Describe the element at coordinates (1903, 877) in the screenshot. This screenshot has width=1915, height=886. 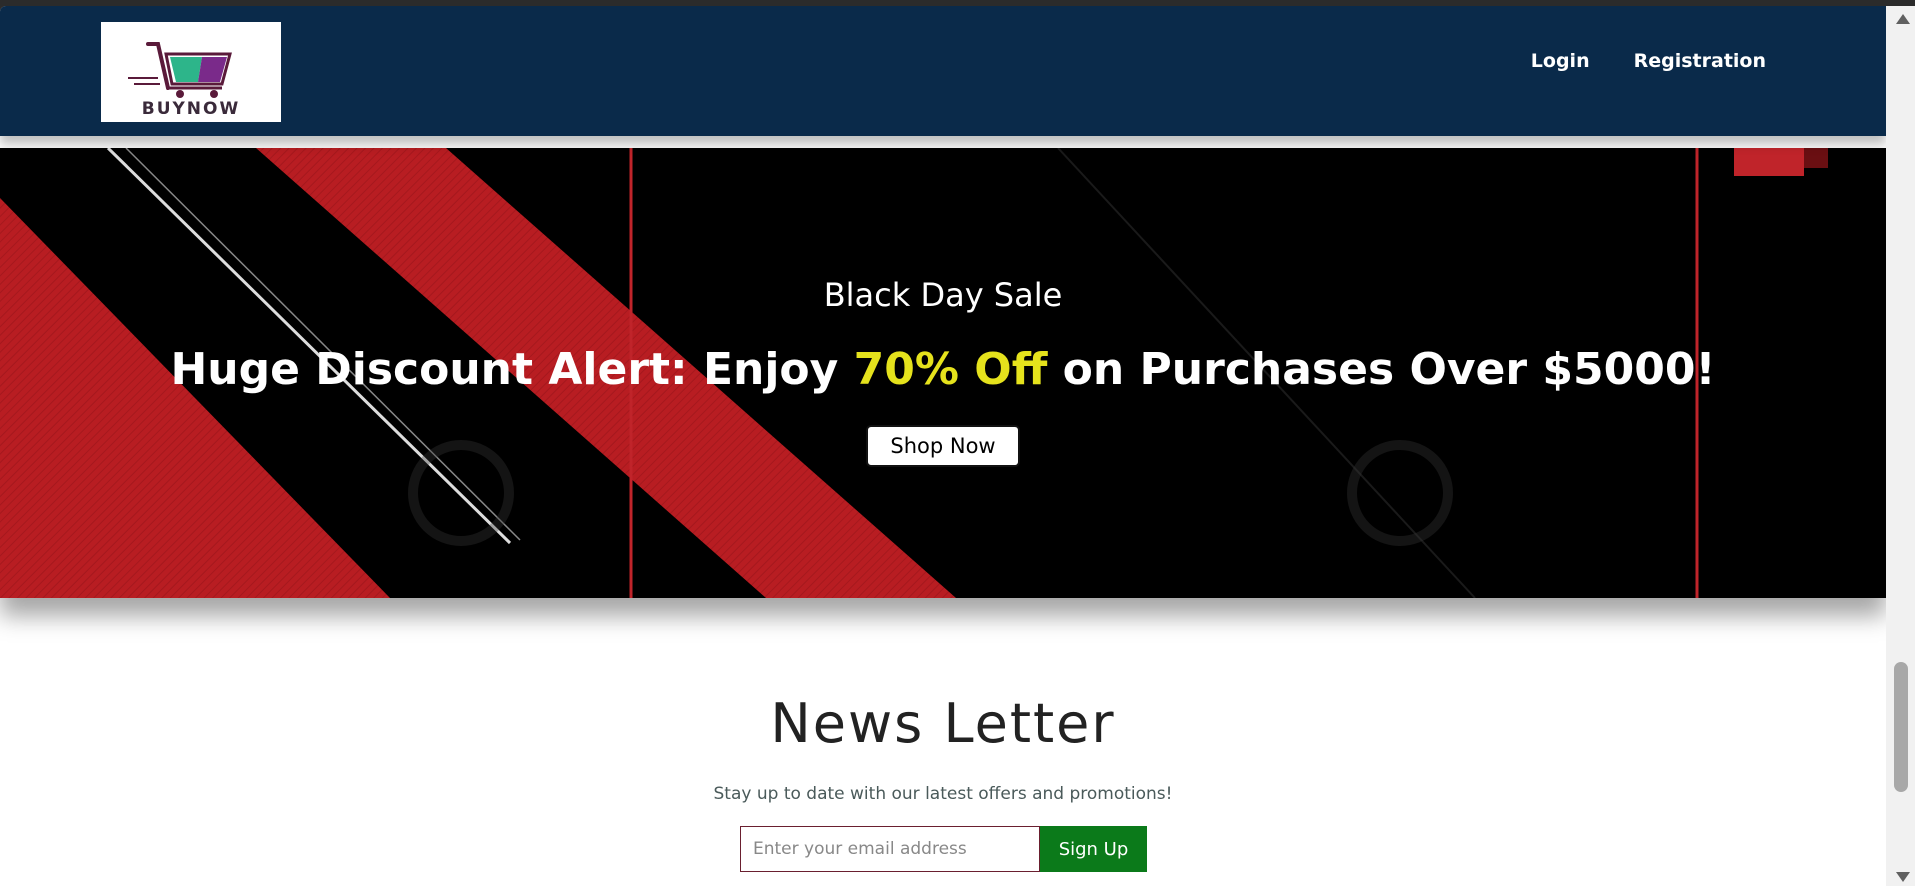
I see `scroll-down-arrow-icon` at that location.